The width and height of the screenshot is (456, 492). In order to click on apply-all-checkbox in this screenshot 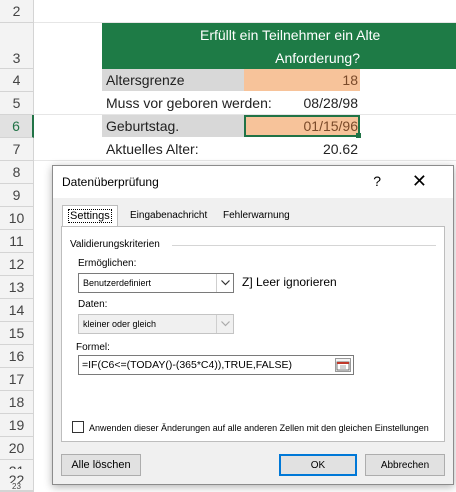, I will do `click(78, 427)`.